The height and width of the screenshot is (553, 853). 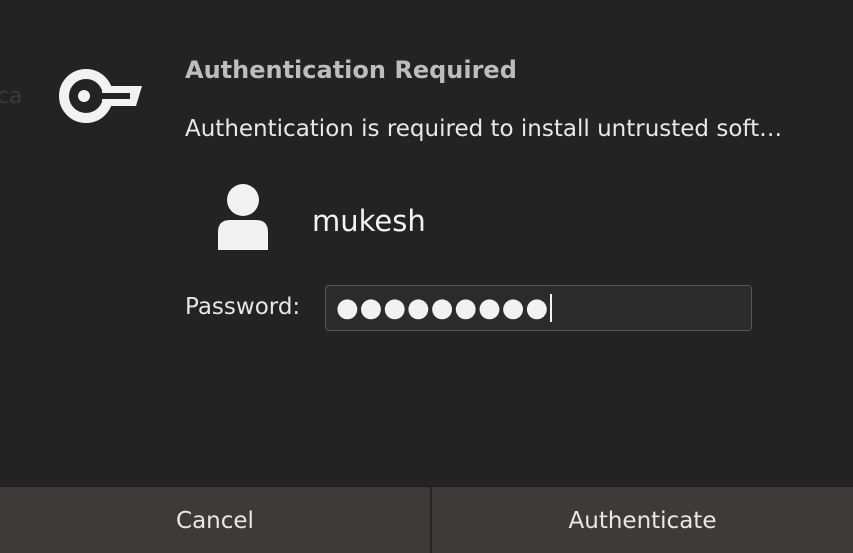 I want to click on password-label: Password:, so click(x=243, y=307).